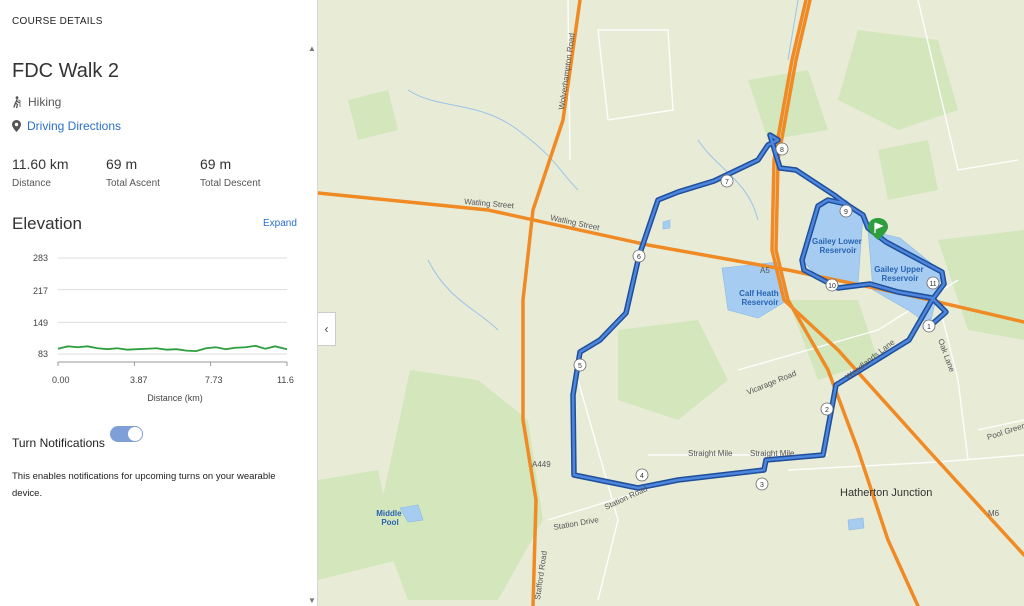 The image size is (1024, 606). I want to click on svg-text: 8, so click(782, 150).